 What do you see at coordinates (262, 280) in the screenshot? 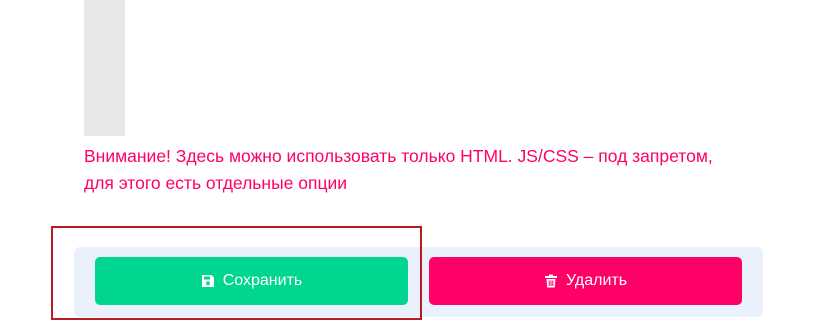
I see `save-button-label: Сохранить` at bounding box center [262, 280].